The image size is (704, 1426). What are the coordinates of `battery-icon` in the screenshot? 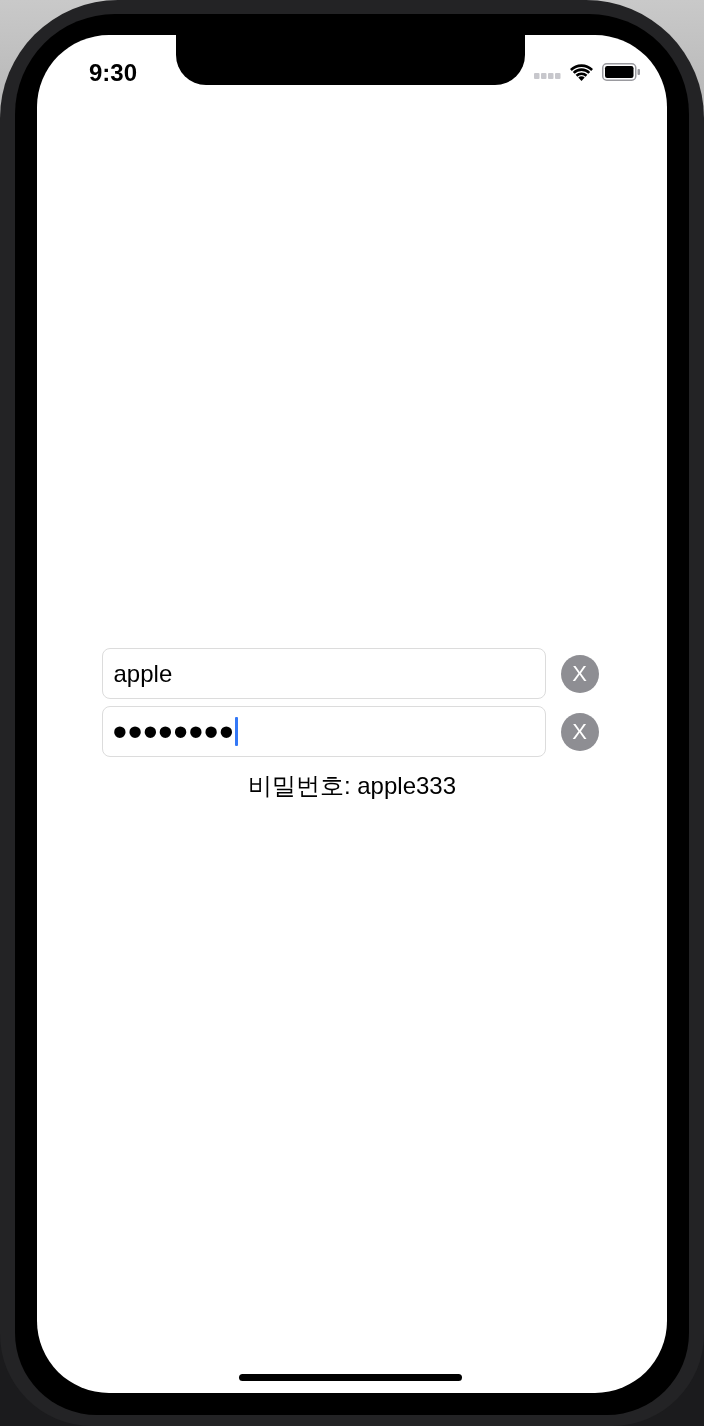 It's located at (621, 72).